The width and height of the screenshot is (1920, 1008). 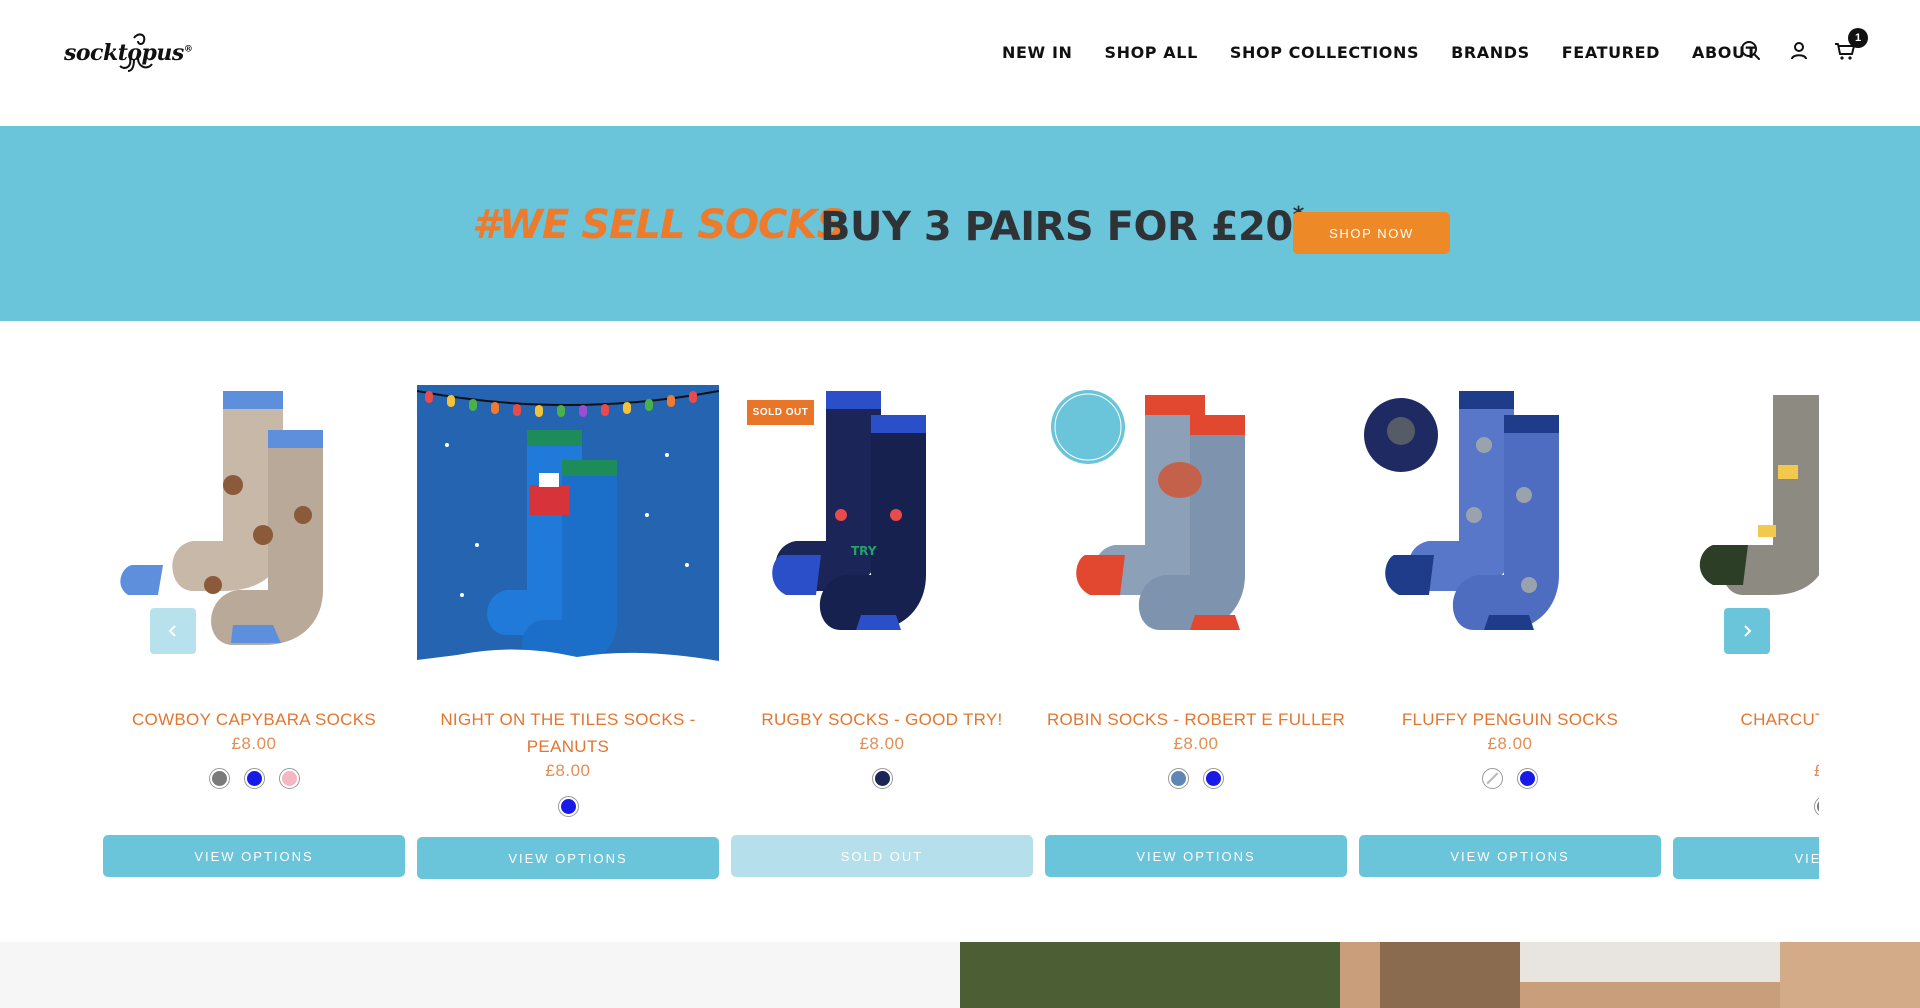 I want to click on nav-shop-collections: SHOP COLLECTIONS, so click(x=1324, y=52).